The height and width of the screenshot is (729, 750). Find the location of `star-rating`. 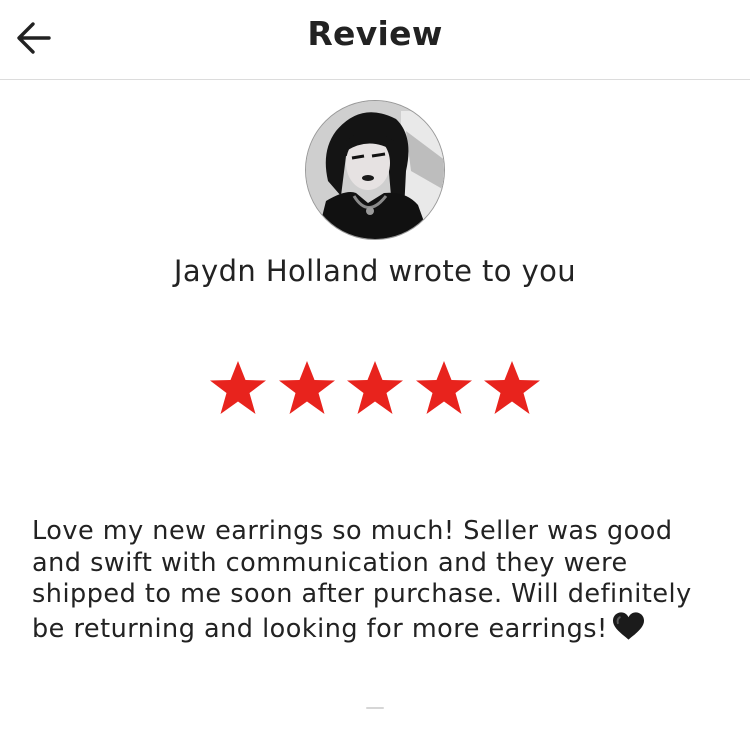

star-rating is located at coordinates (375, 388).